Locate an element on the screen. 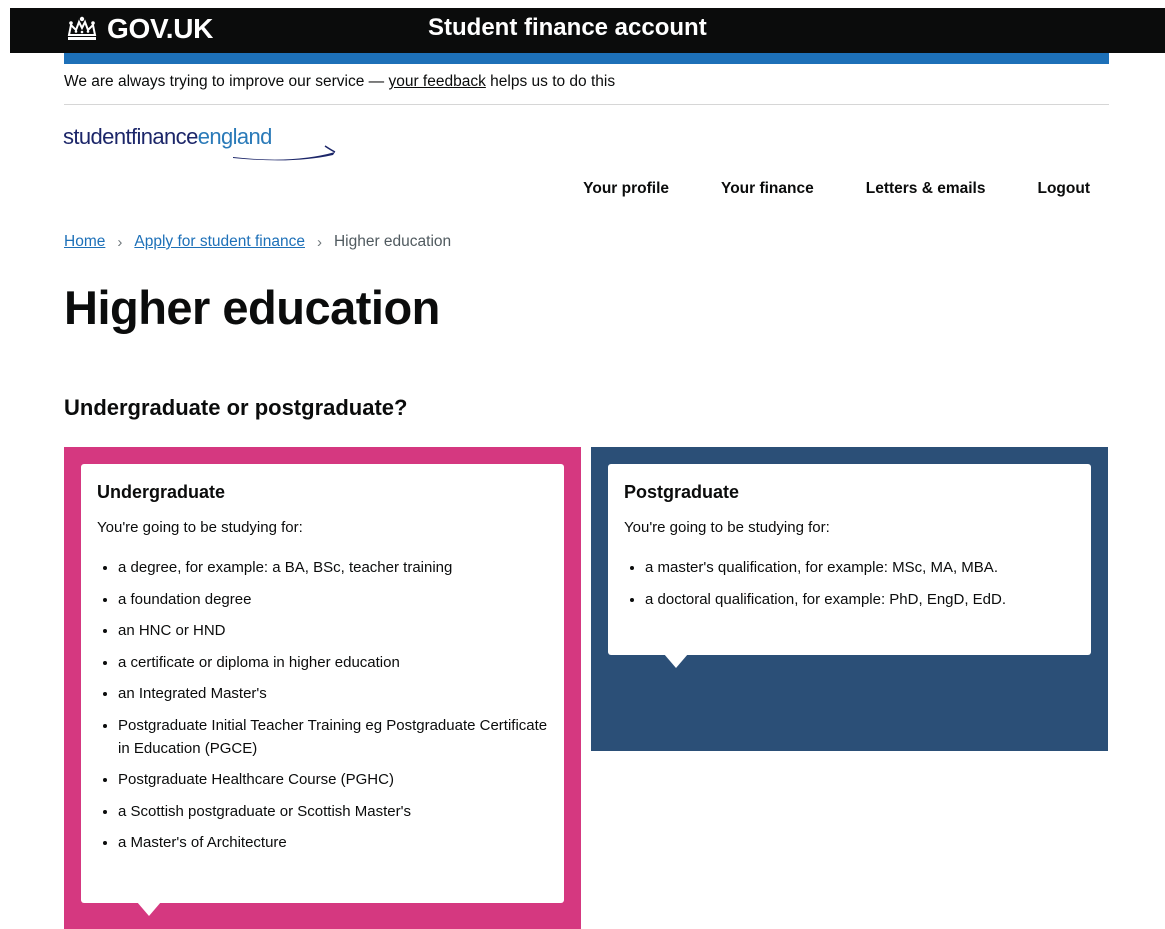 This screenshot has height=929, width=1165. divider is located at coordinates (586, 104).